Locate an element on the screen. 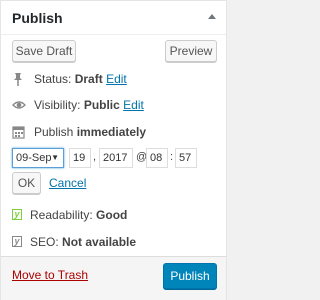 This screenshot has width=320, height=300. seo-value: Not available is located at coordinates (99, 242).